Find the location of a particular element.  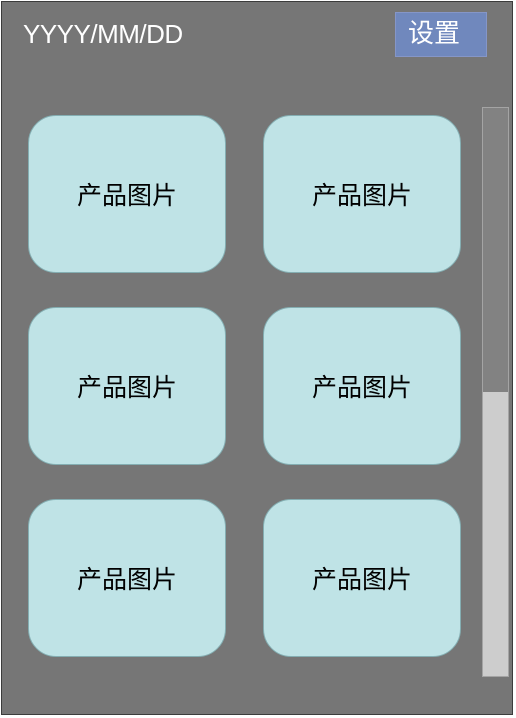

scrollbar-thumb is located at coordinates (495, 534).